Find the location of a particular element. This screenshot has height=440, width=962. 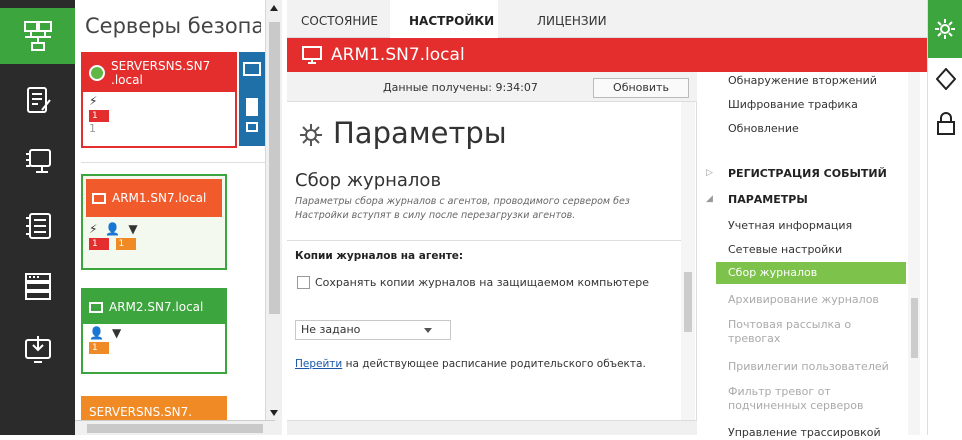

download-icon is located at coordinates (37, 349).